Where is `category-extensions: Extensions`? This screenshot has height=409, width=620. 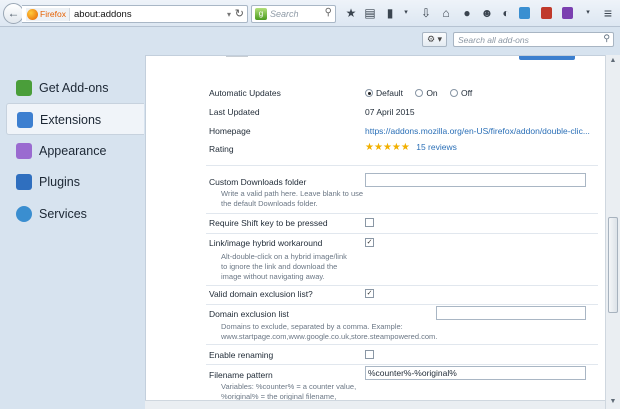
category-extensions: Extensions is located at coordinates (75, 119).